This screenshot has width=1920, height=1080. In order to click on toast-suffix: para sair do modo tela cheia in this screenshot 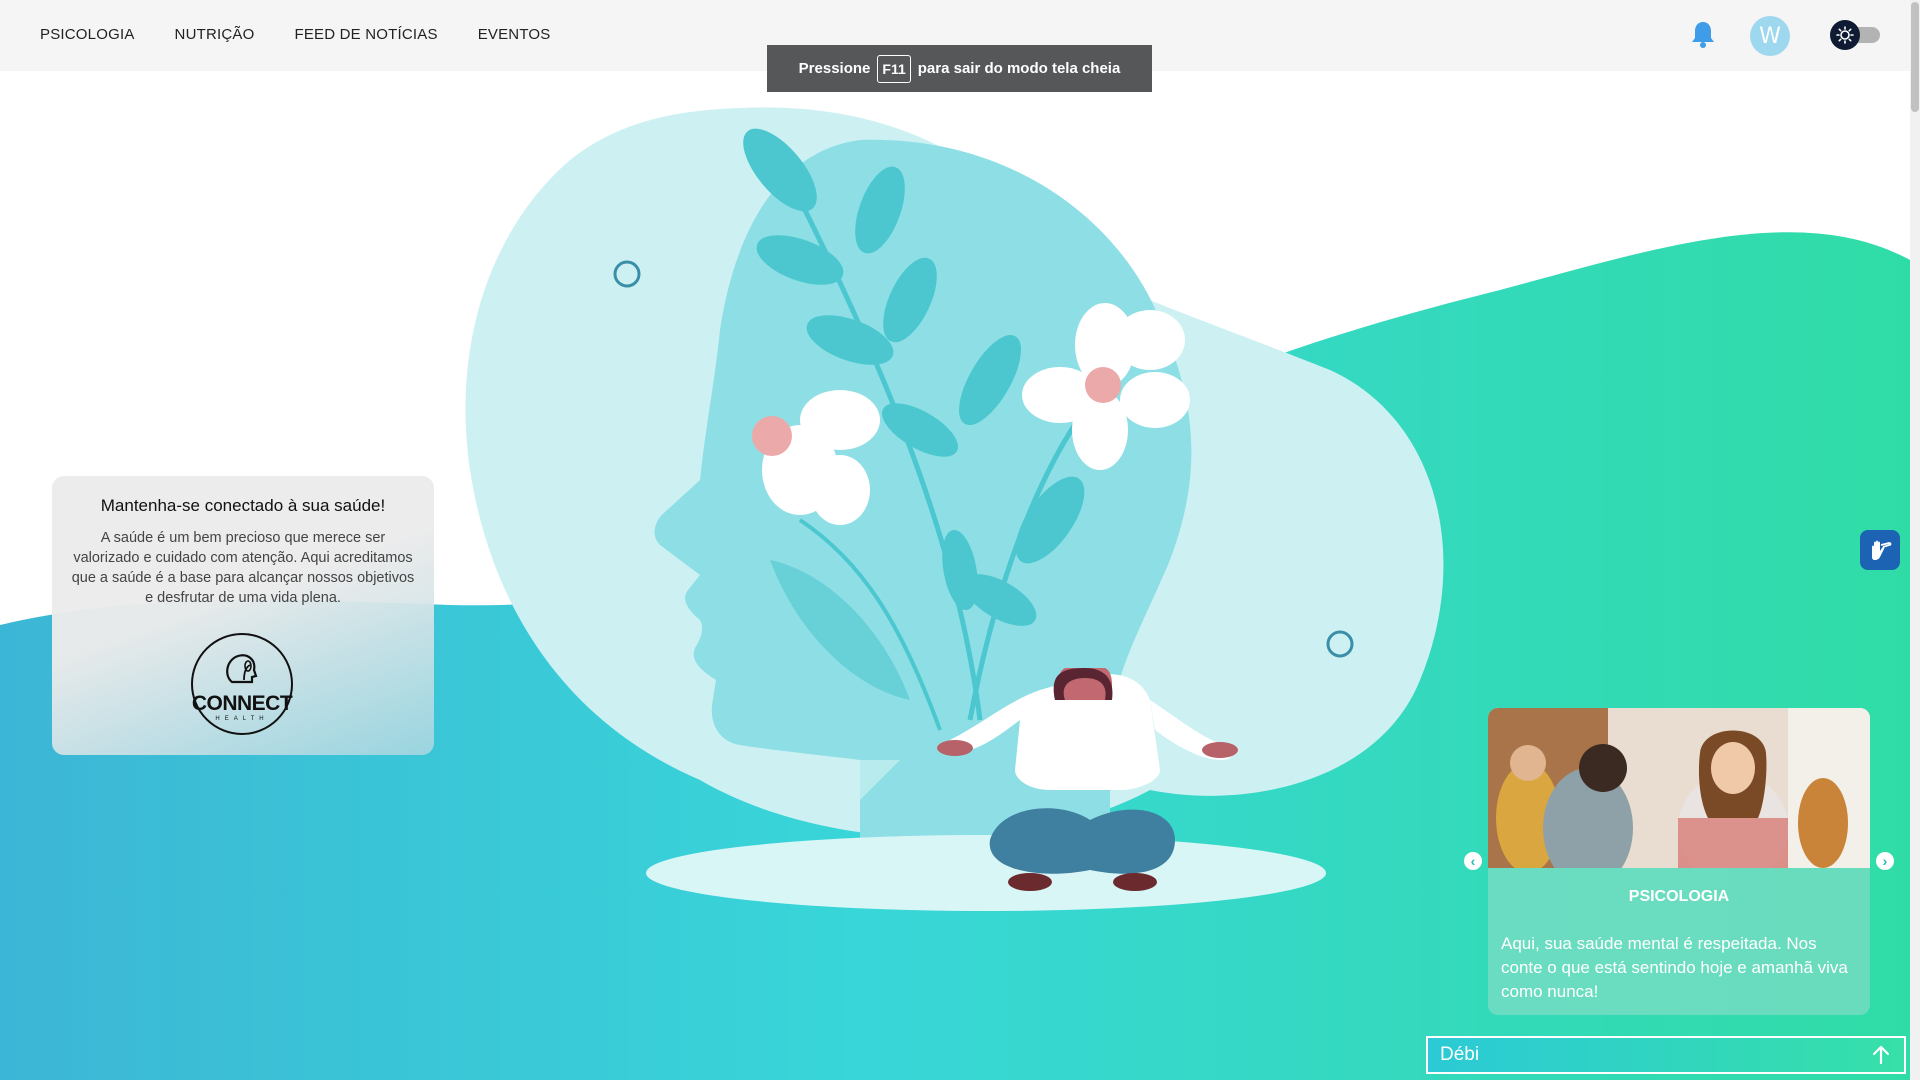, I will do `click(1019, 68)`.